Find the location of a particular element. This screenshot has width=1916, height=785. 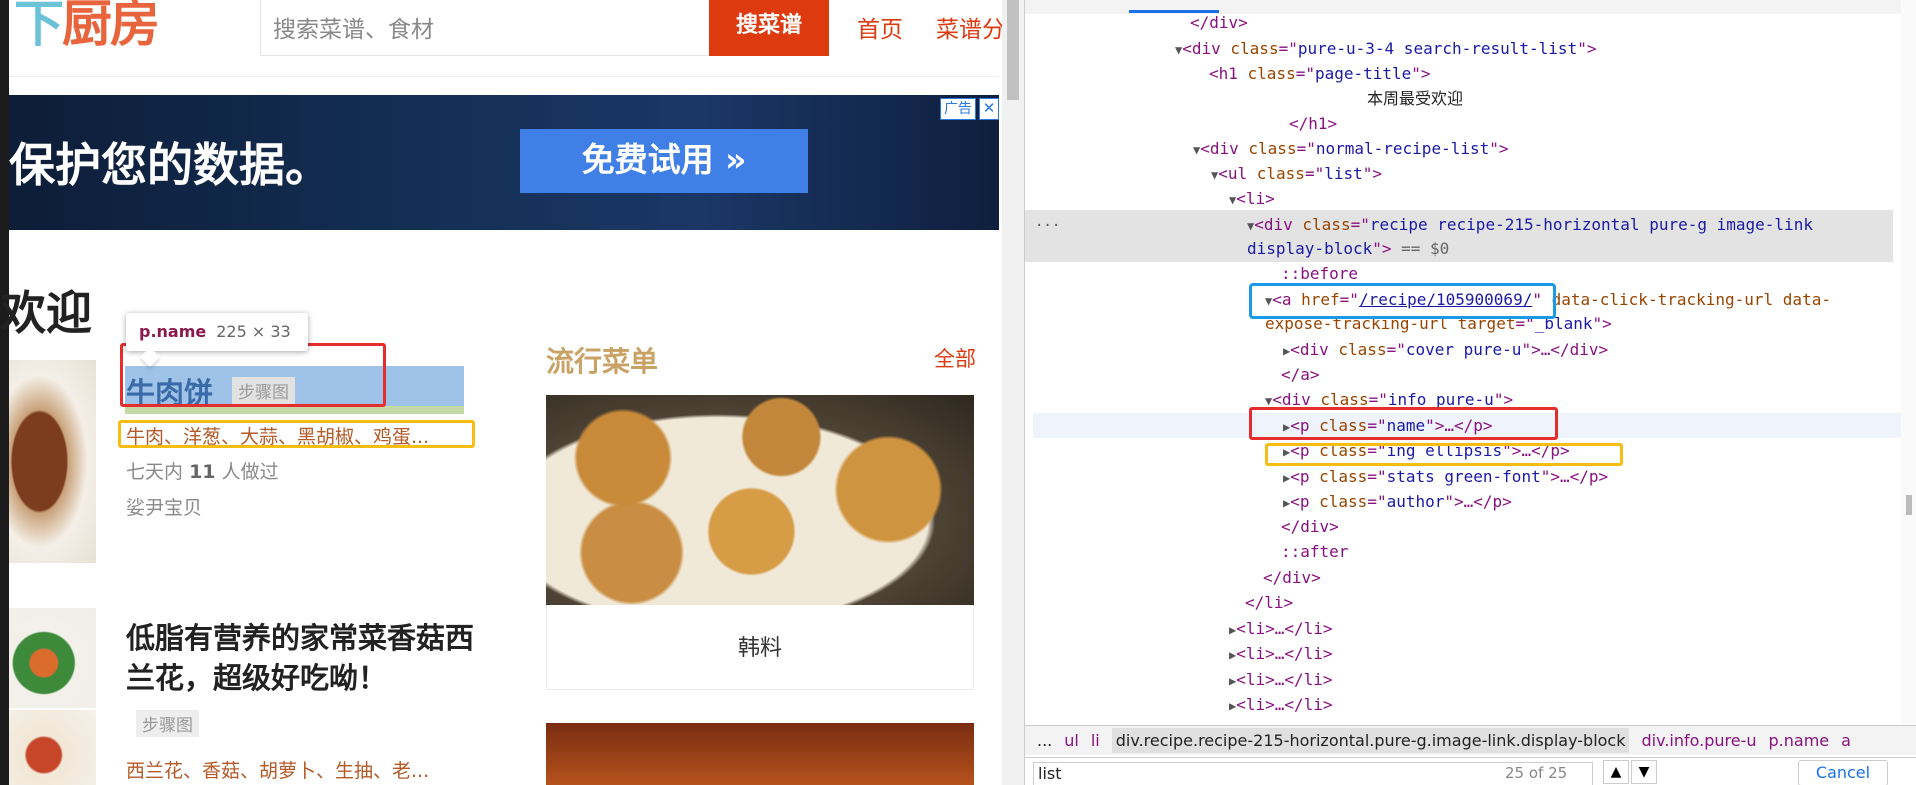

ad-trial-button: 免费试用 » is located at coordinates (664, 161).